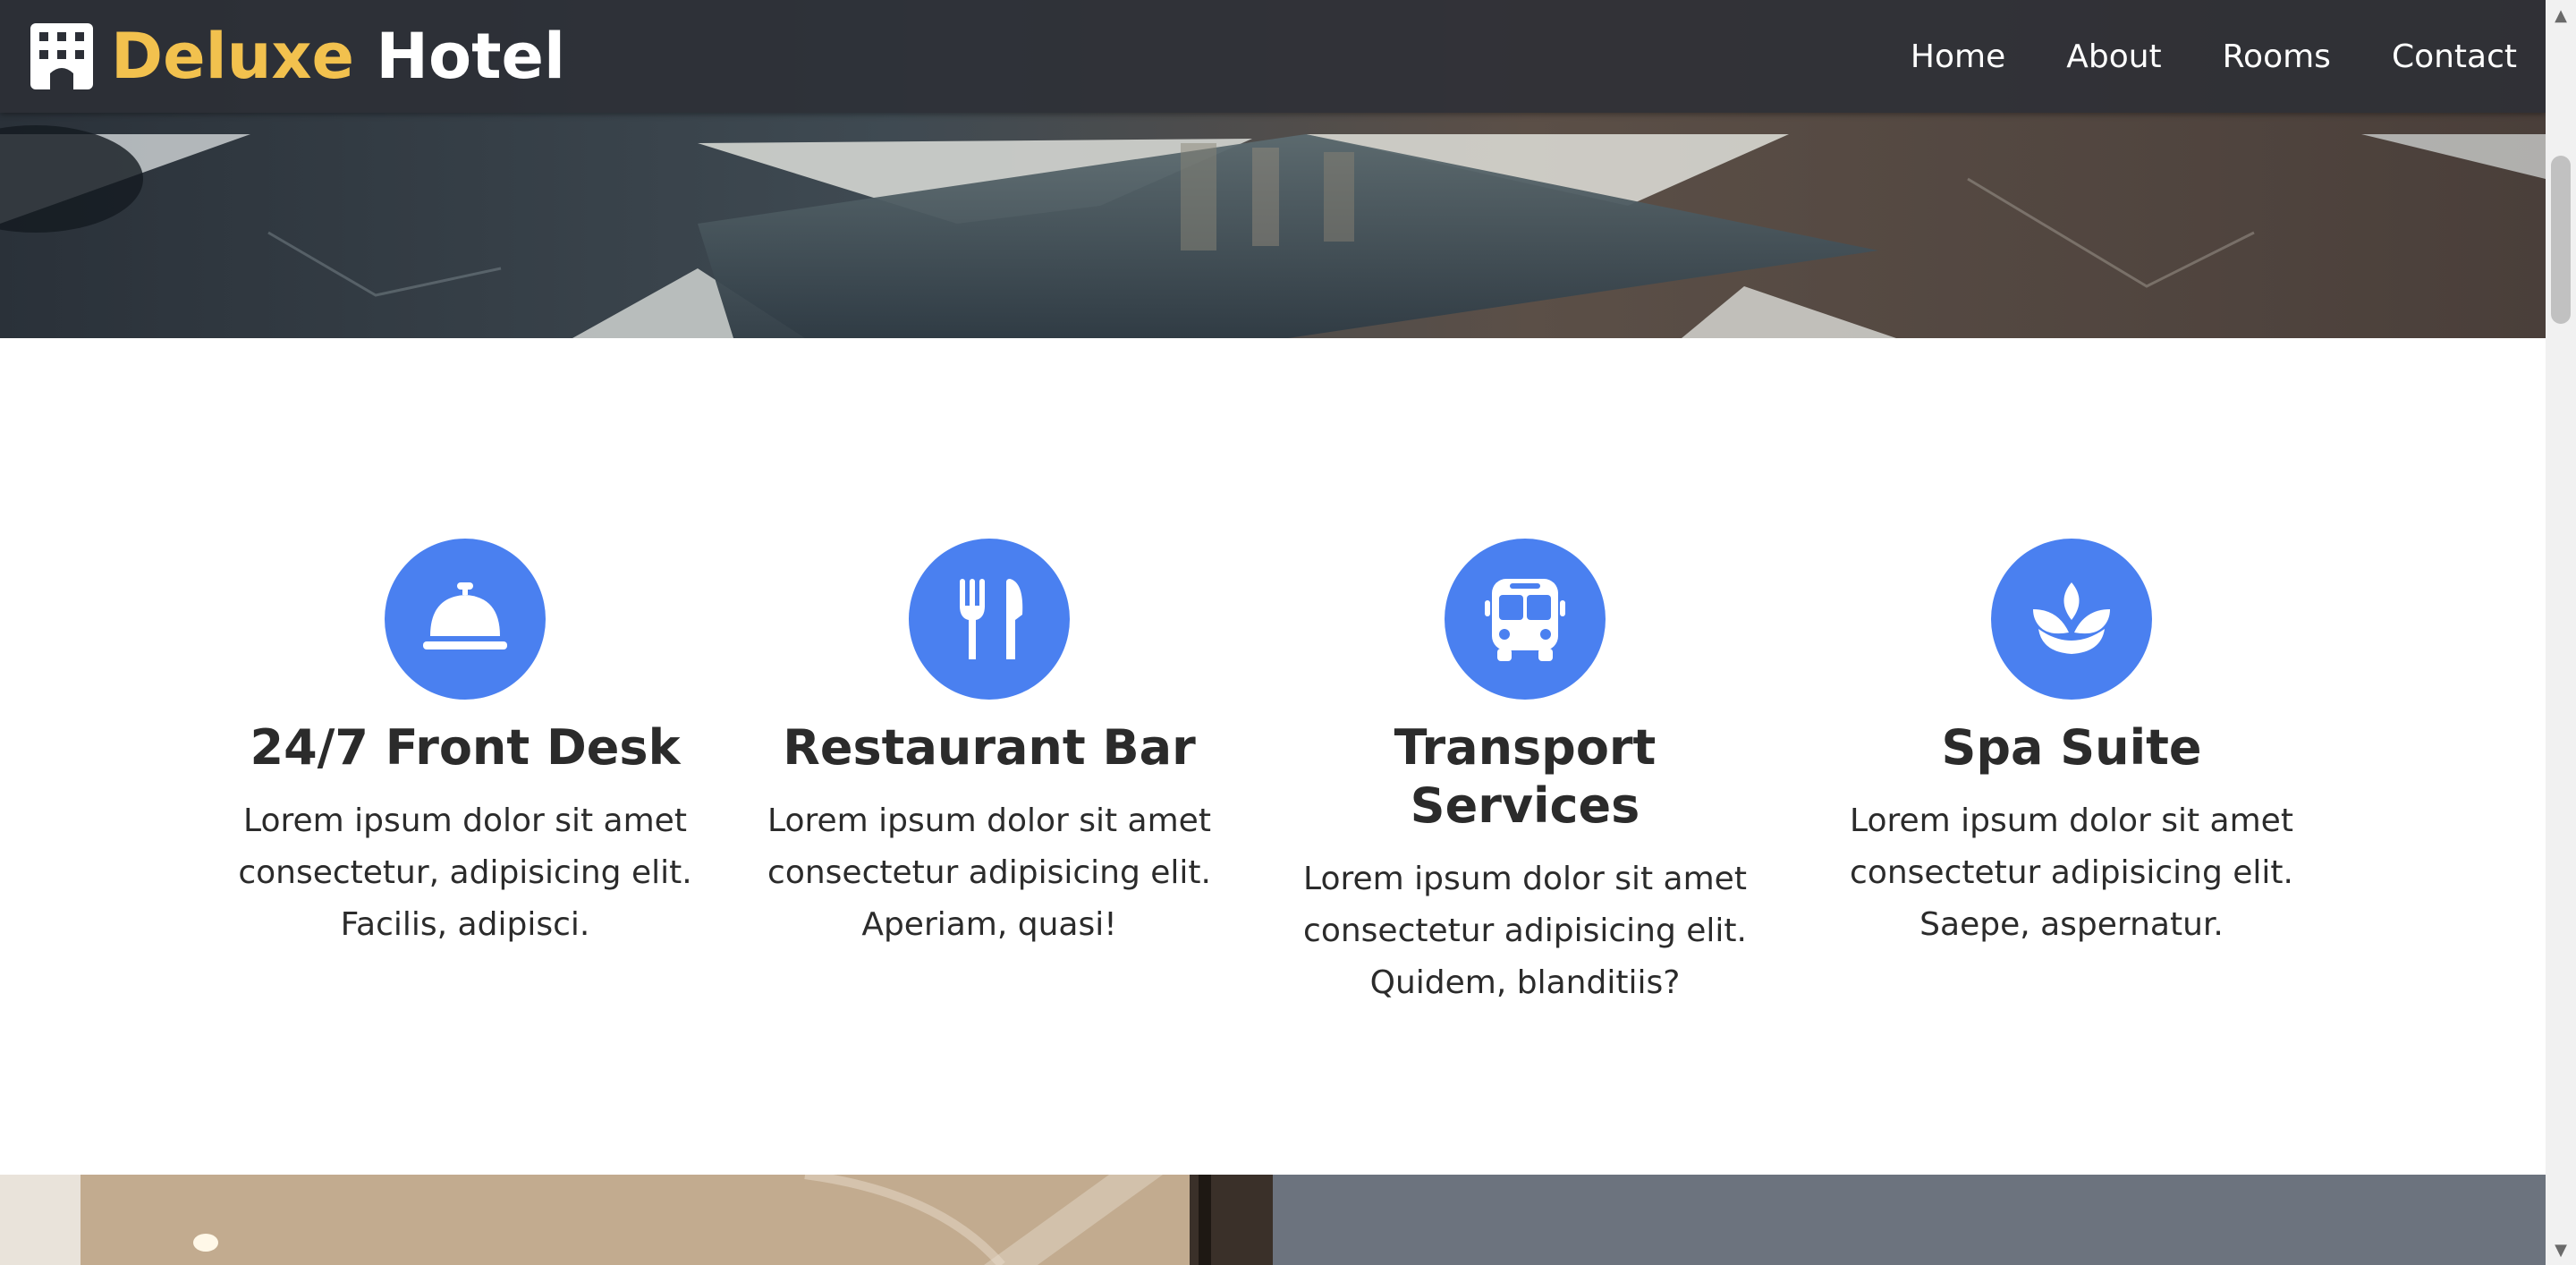 The height and width of the screenshot is (1265, 2576). Describe the element at coordinates (636, 1220) in the screenshot. I see `lobby-image` at that location.